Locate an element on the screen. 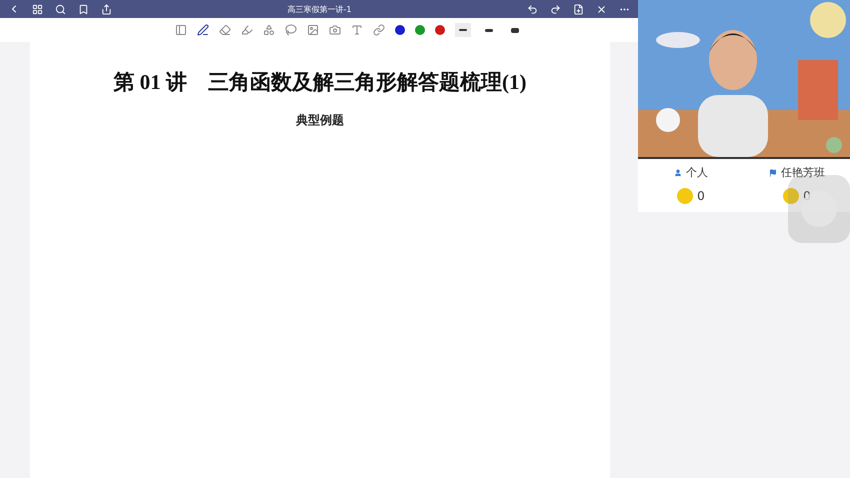 Image resolution: width=850 pixels, height=478 pixels. link-tool-icon is located at coordinates (379, 30).